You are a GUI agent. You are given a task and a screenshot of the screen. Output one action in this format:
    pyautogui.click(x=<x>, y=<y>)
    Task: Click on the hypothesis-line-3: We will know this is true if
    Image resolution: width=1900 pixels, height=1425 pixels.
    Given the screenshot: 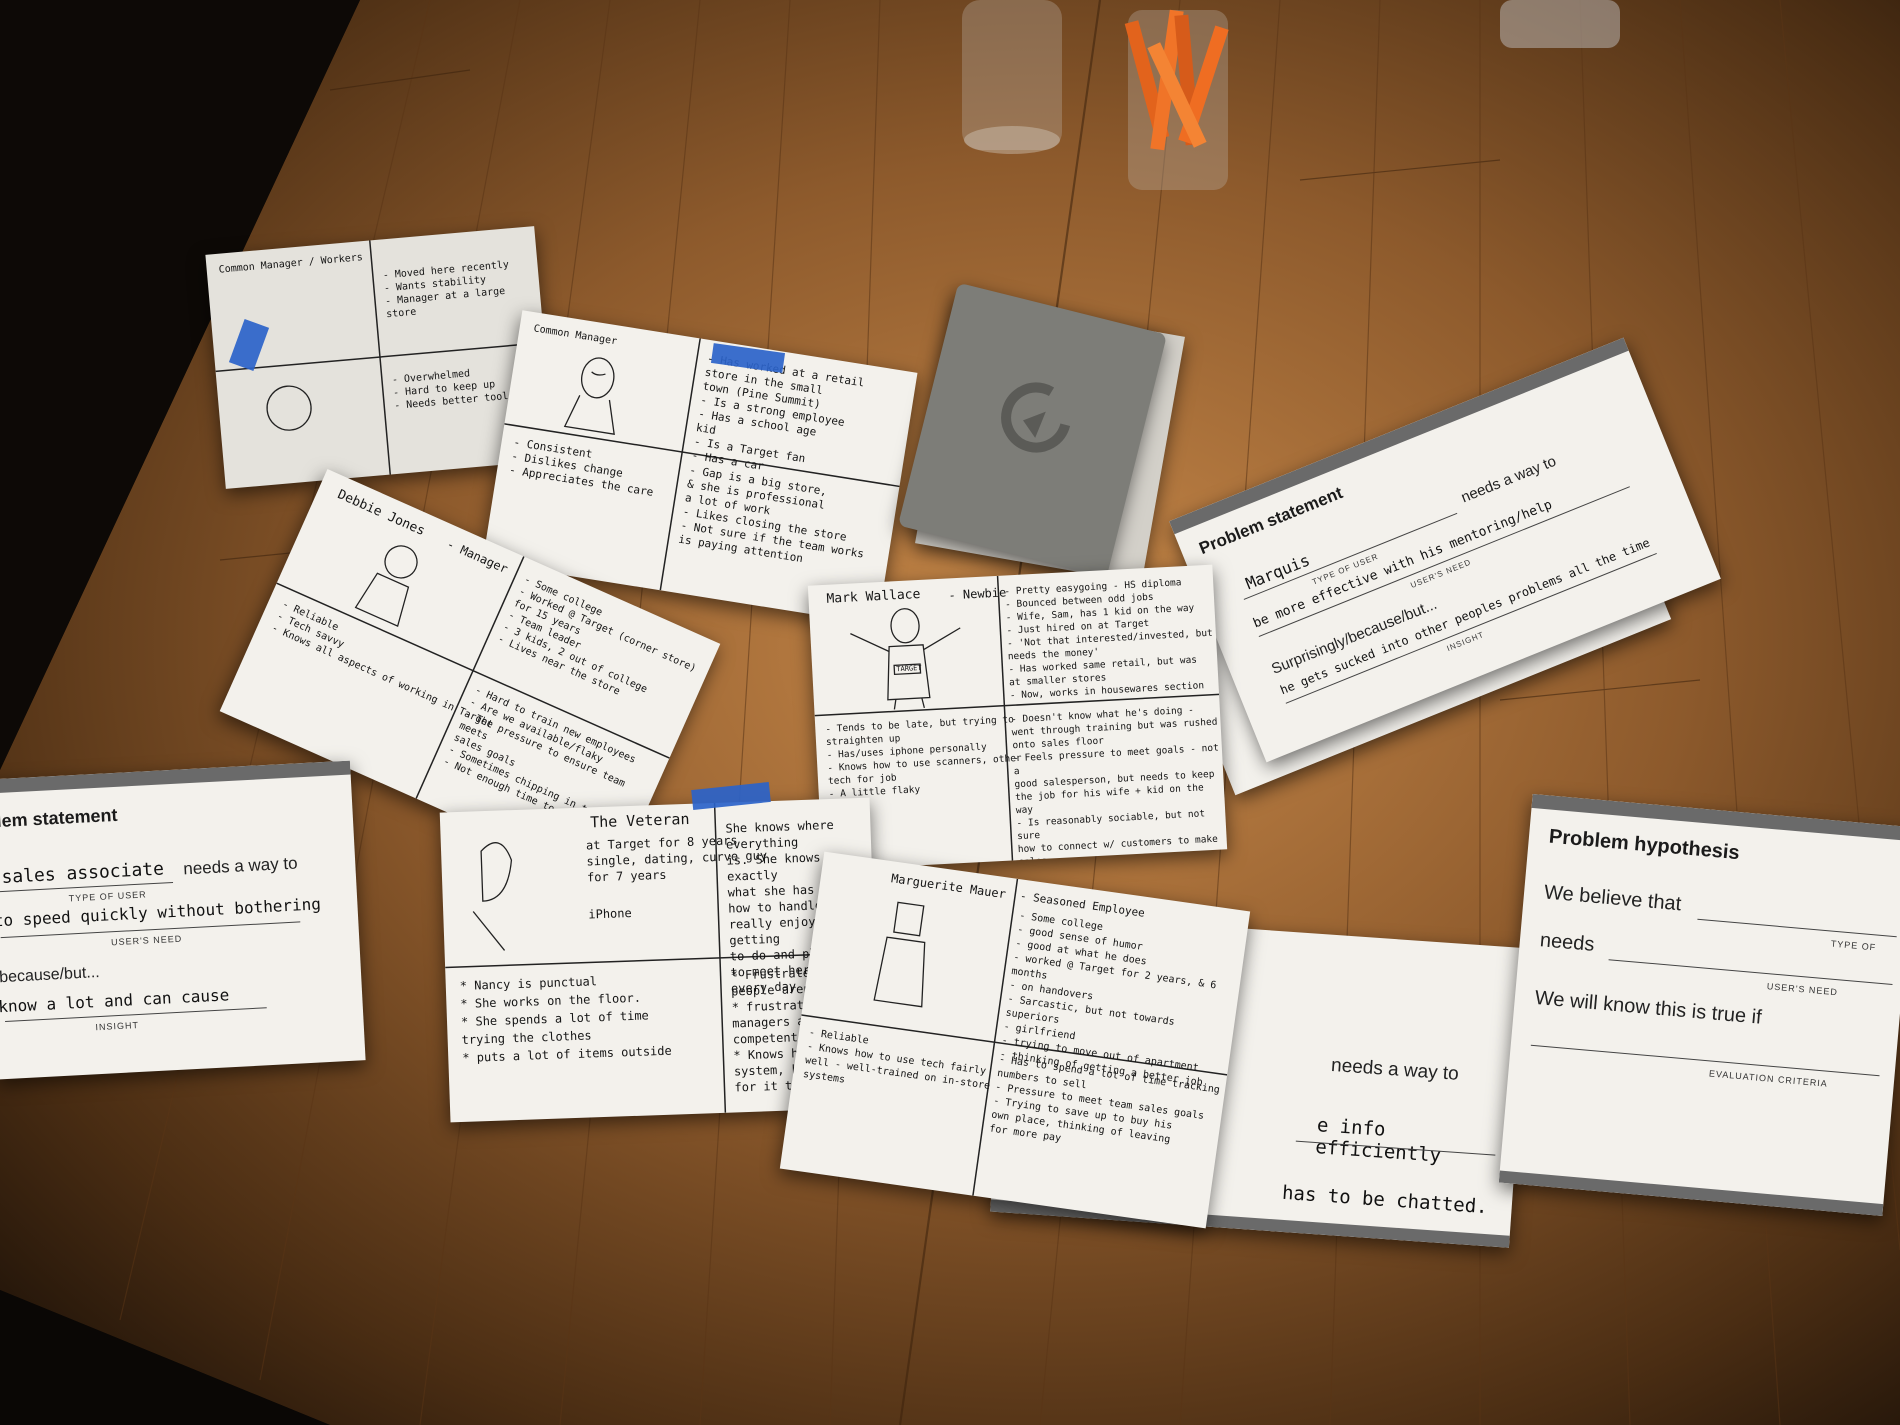 What is the action you would take?
    pyautogui.click(x=1648, y=1007)
    